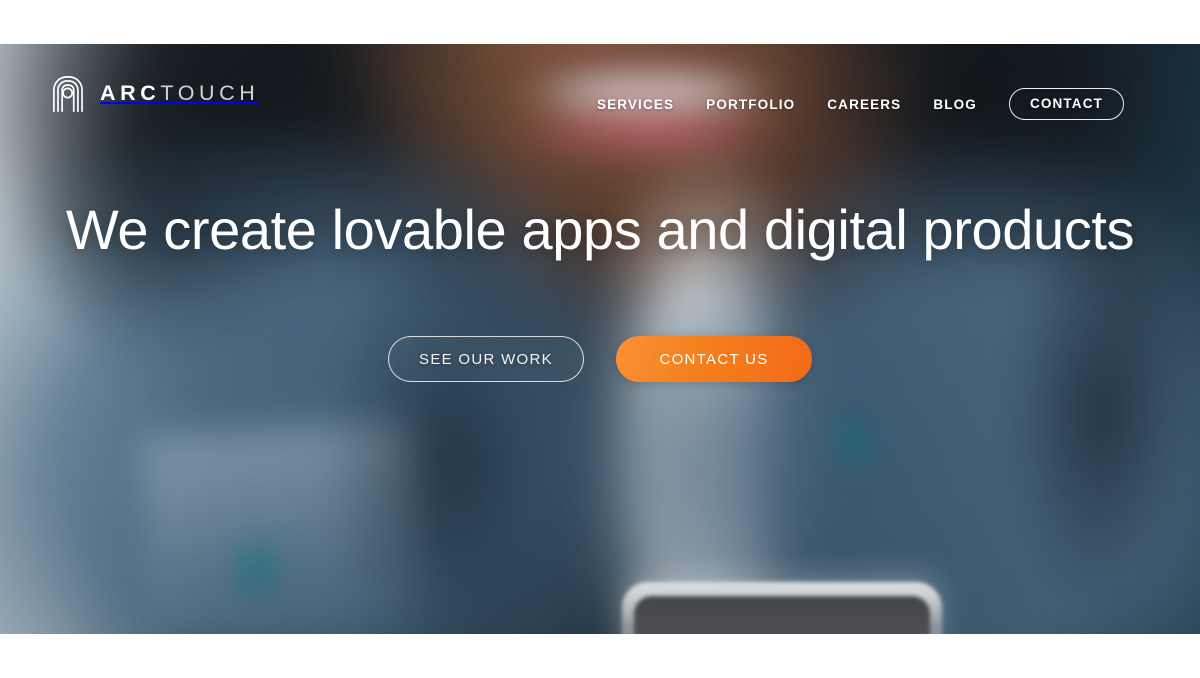 This screenshot has height=678, width=1200. Describe the element at coordinates (714, 359) in the screenshot. I see `contact-us-button: CONTACT US` at that location.